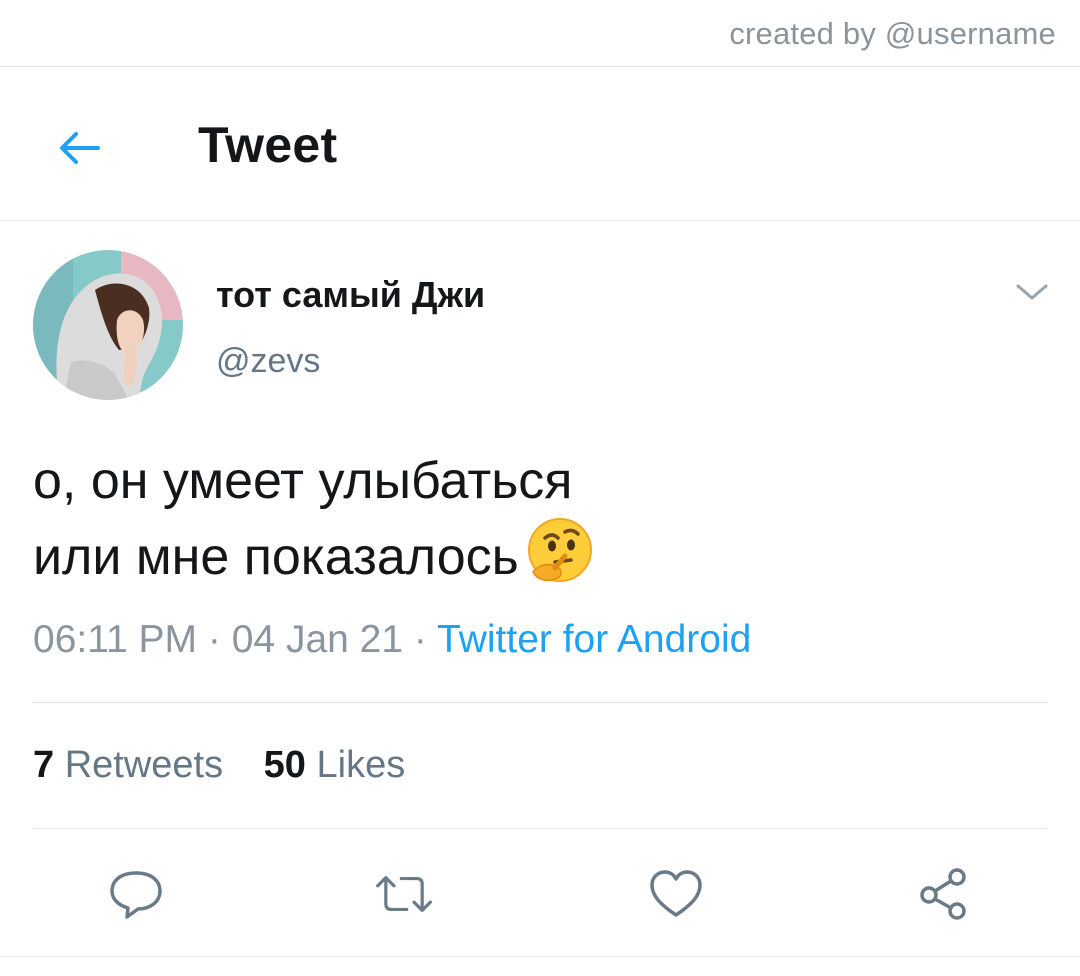  I want to click on tweet-source-link: Twitter for Android, so click(594, 639).